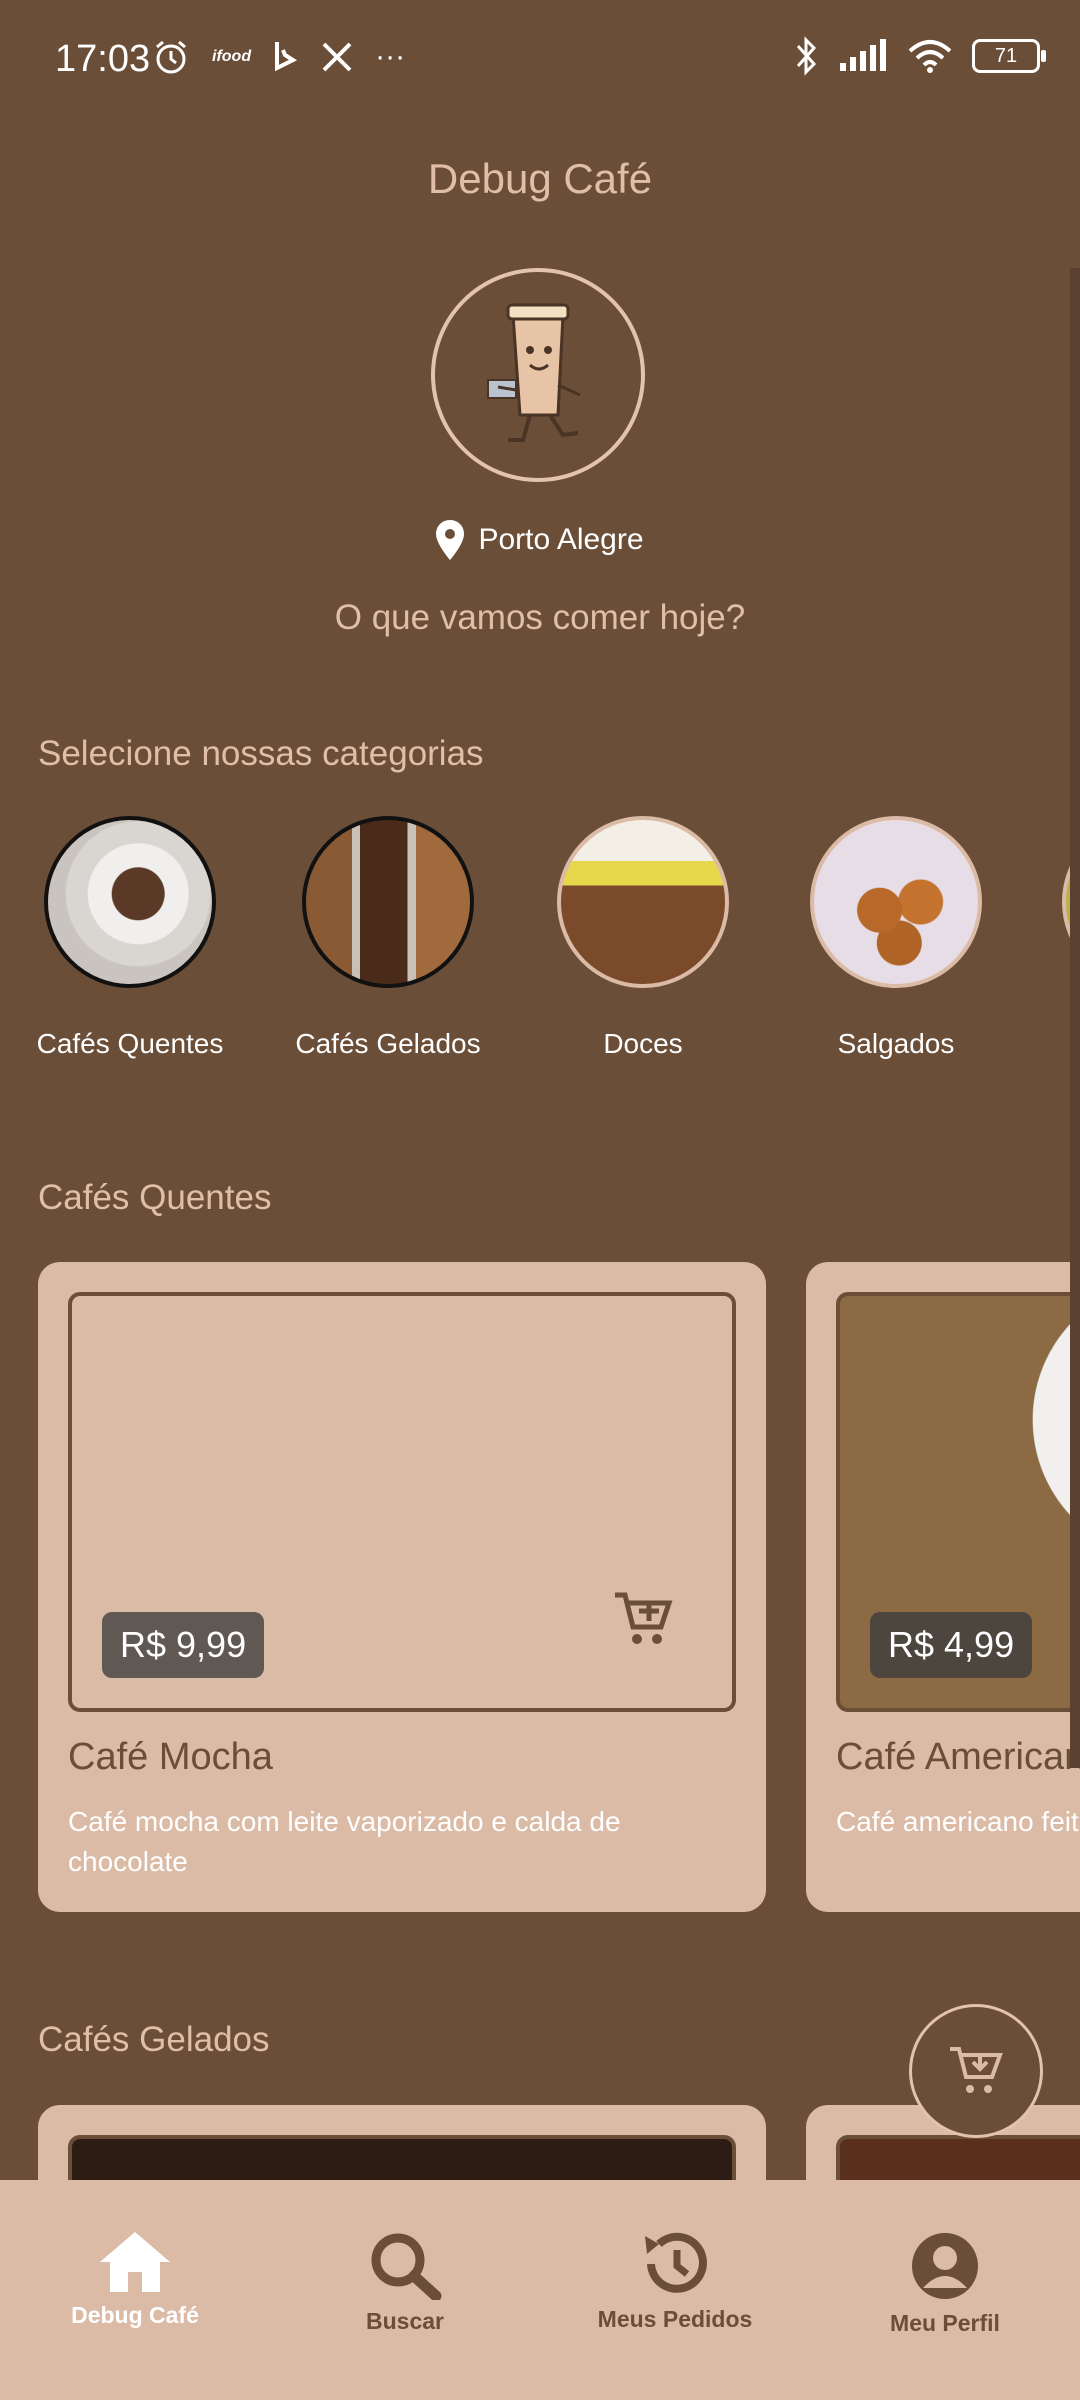 The width and height of the screenshot is (1080, 2400). I want to click on nav-label: Buscar, so click(405, 2321).